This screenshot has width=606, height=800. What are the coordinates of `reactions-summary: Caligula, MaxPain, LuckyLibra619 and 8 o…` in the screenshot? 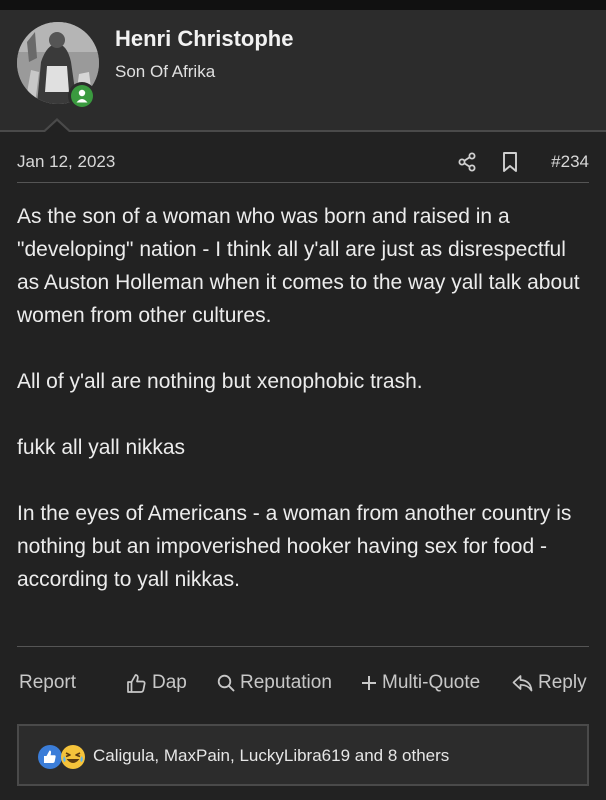 It's located at (271, 756).